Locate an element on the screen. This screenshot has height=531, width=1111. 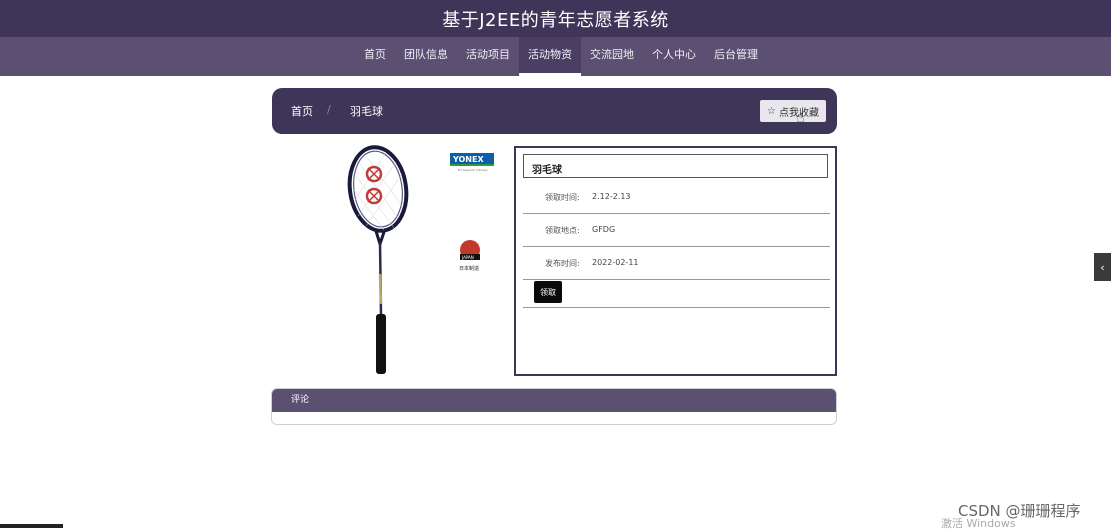
divider is located at coordinates (676, 307).